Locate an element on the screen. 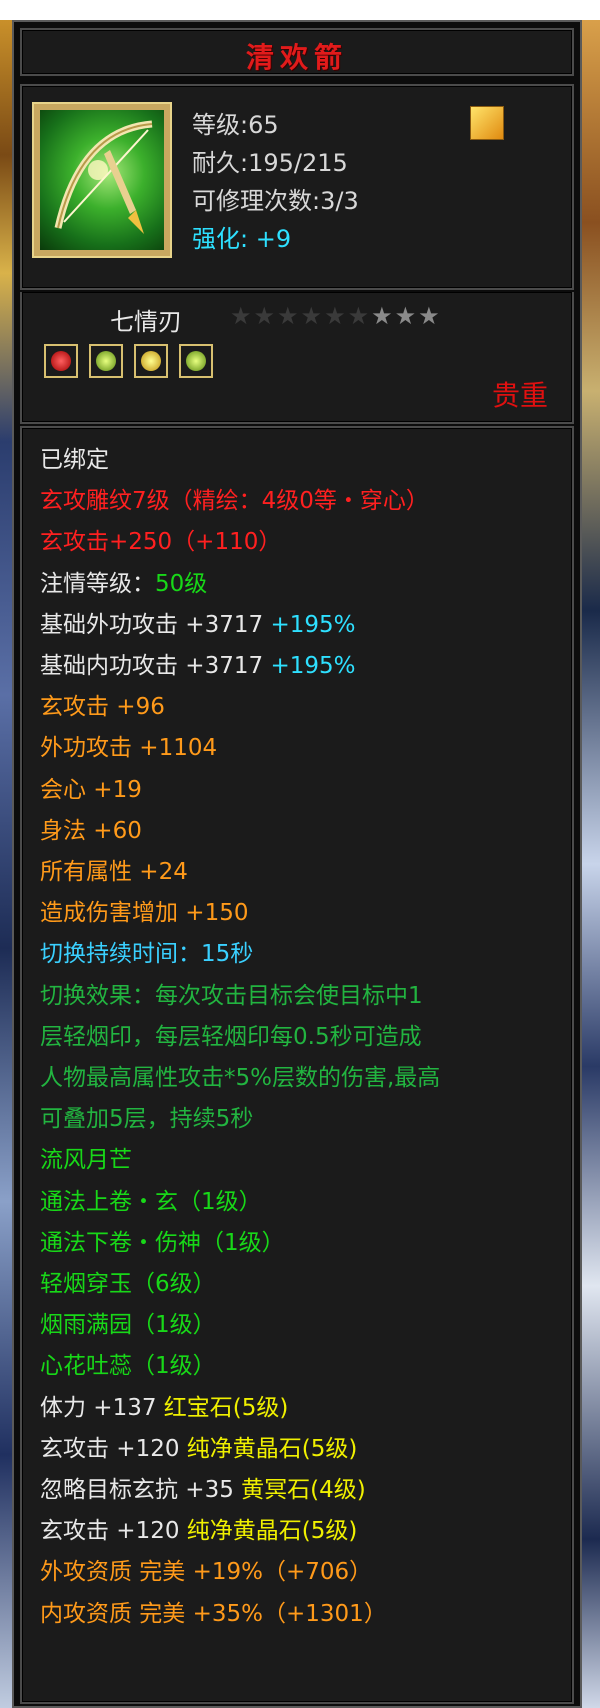 The image size is (600, 1708). base-inner-bonus: +195% is located at coordinates (313, 666).